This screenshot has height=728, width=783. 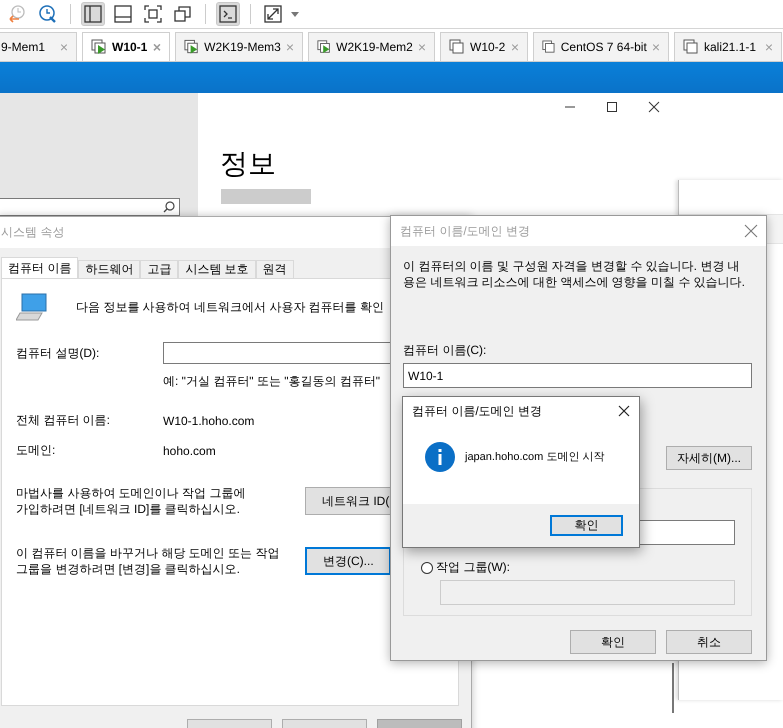 I want to click on dropdown-caret-icon, so click(x=295, y=14).